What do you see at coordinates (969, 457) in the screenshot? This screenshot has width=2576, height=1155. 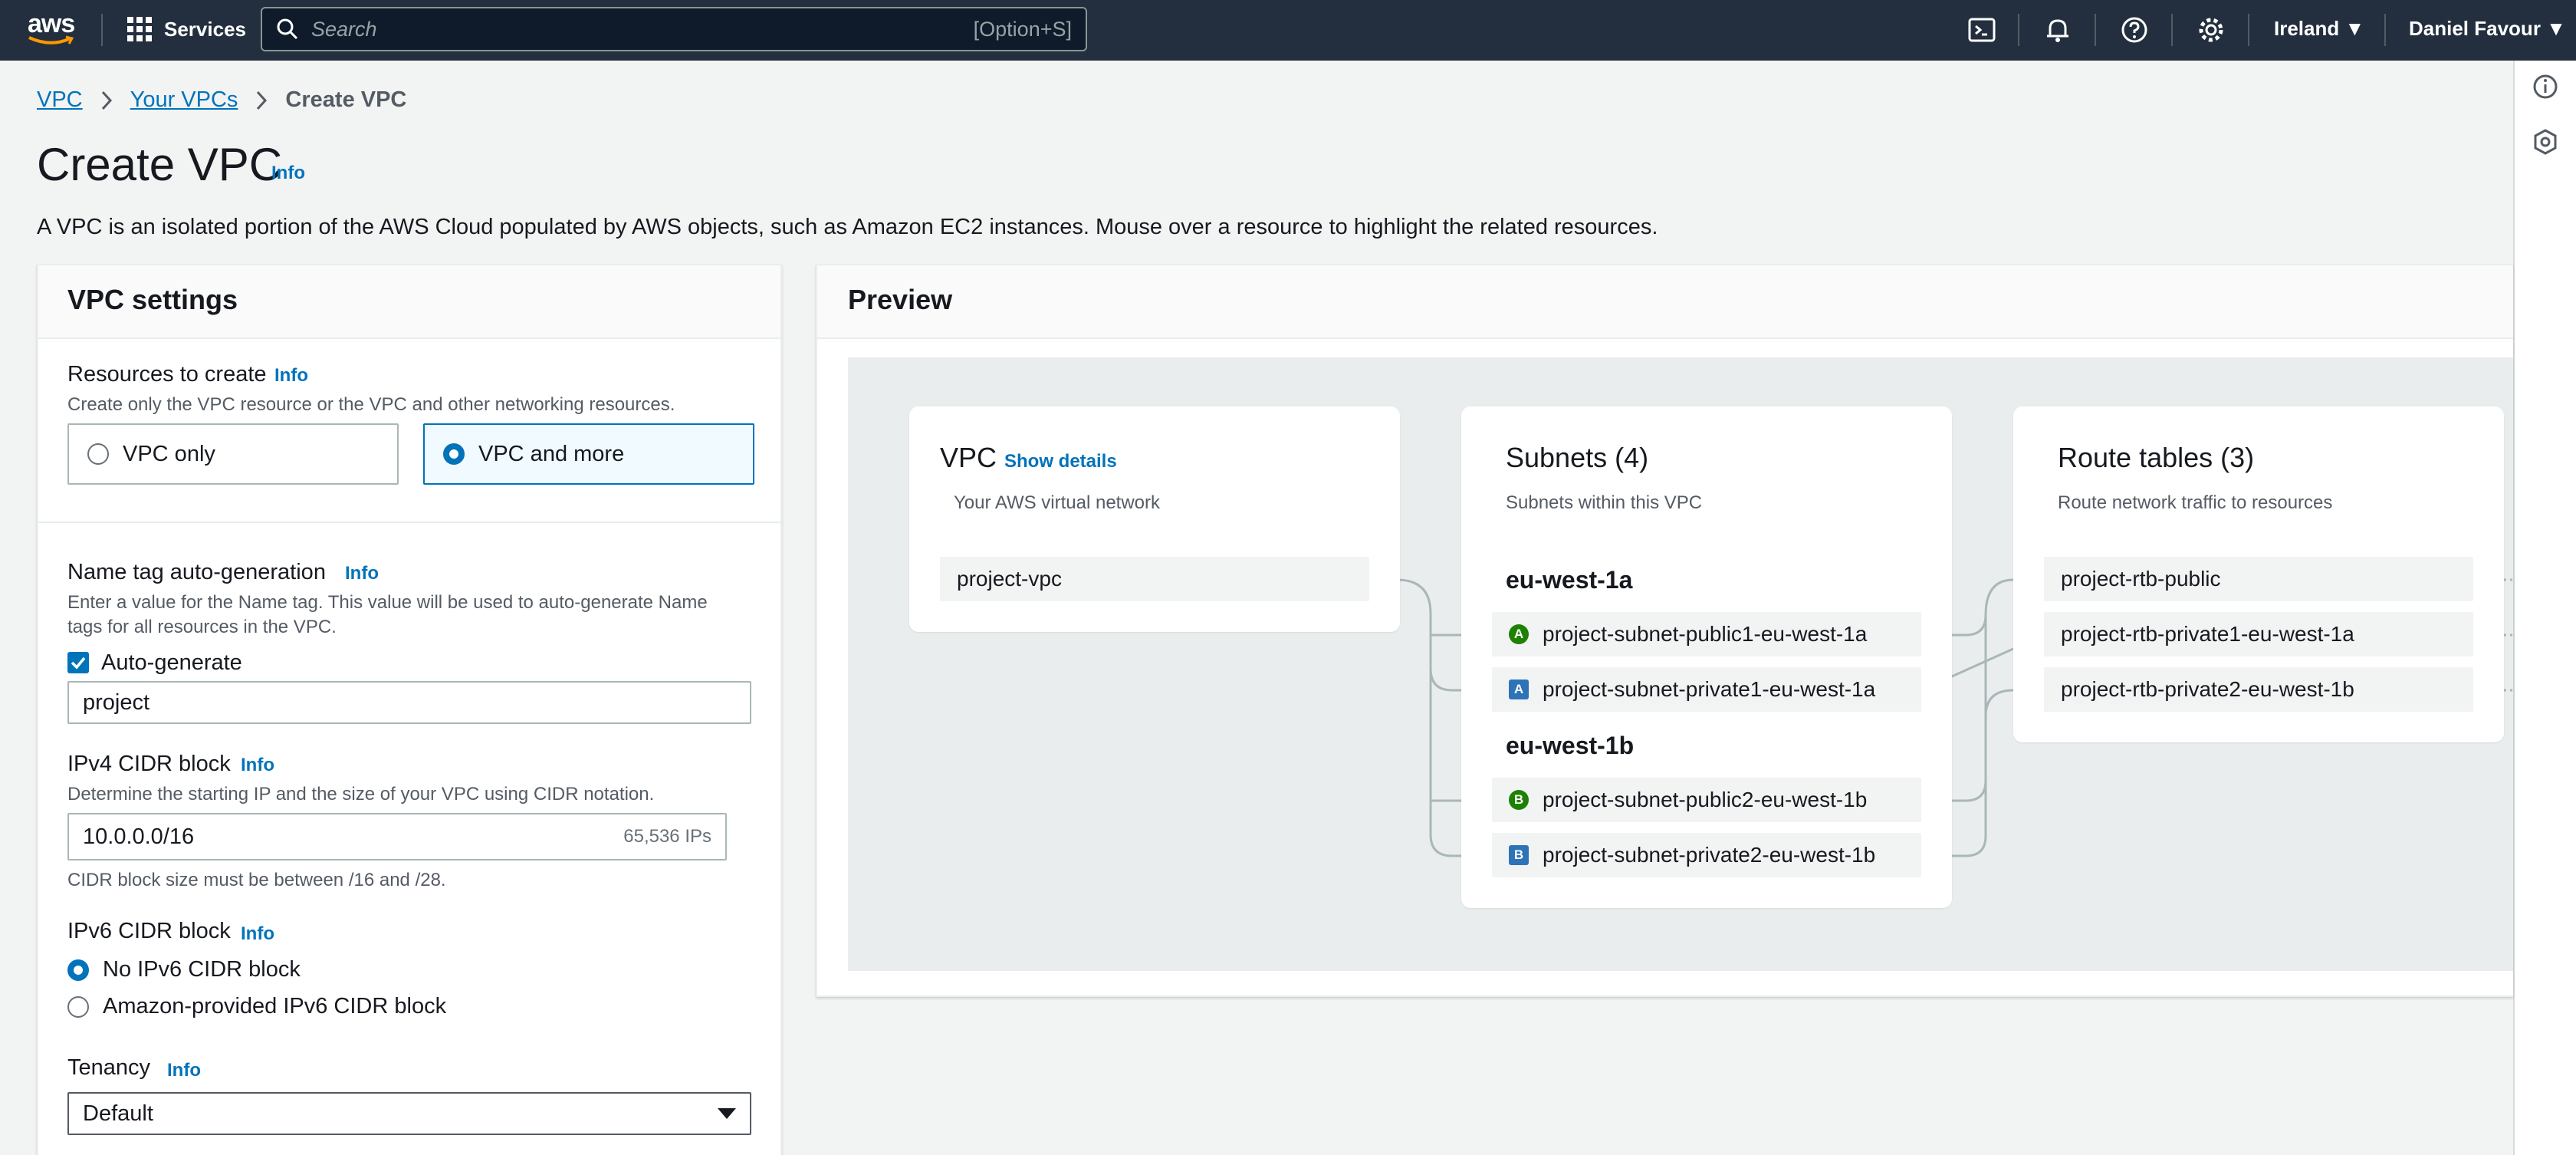 I see `vpc-card-title: VPC` at bounding box center [969, 457].